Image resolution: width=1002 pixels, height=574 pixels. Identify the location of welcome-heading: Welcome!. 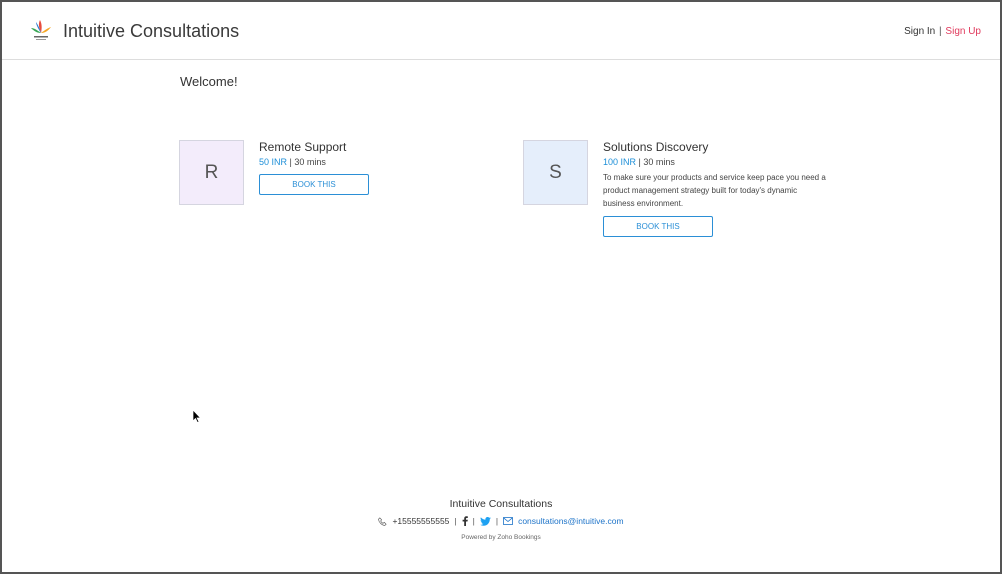
(209, 81).